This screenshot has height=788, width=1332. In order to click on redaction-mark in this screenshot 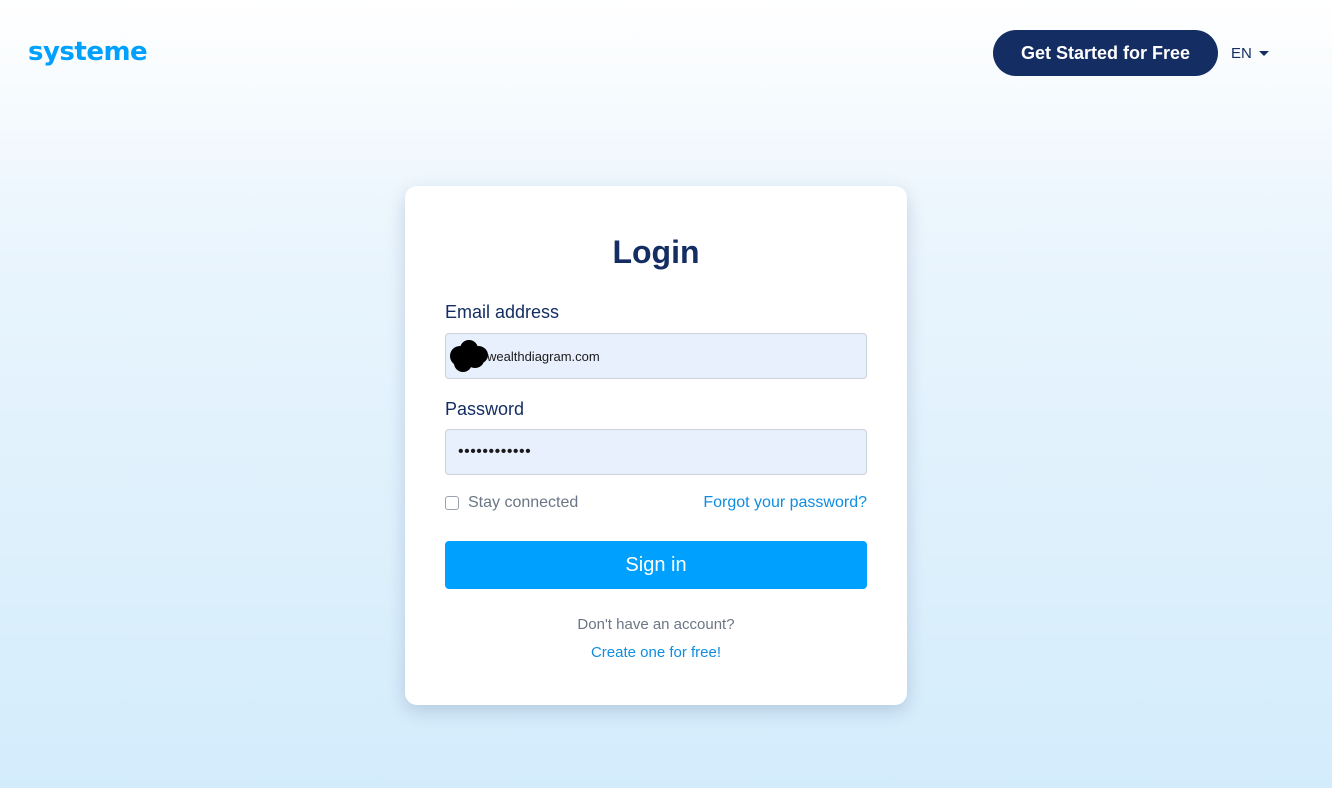, I will do `click(468, 356)`.